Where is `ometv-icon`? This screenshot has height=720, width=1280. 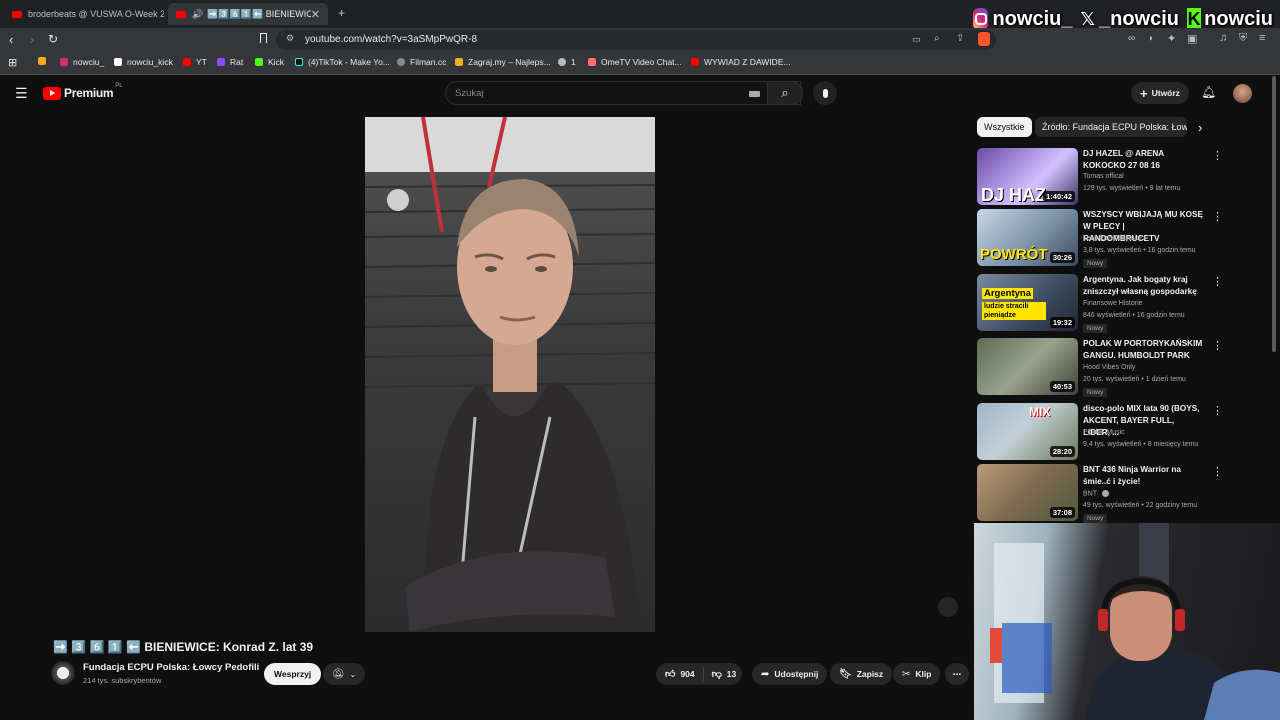 ometv-icon is located at coordinates (592, 62).